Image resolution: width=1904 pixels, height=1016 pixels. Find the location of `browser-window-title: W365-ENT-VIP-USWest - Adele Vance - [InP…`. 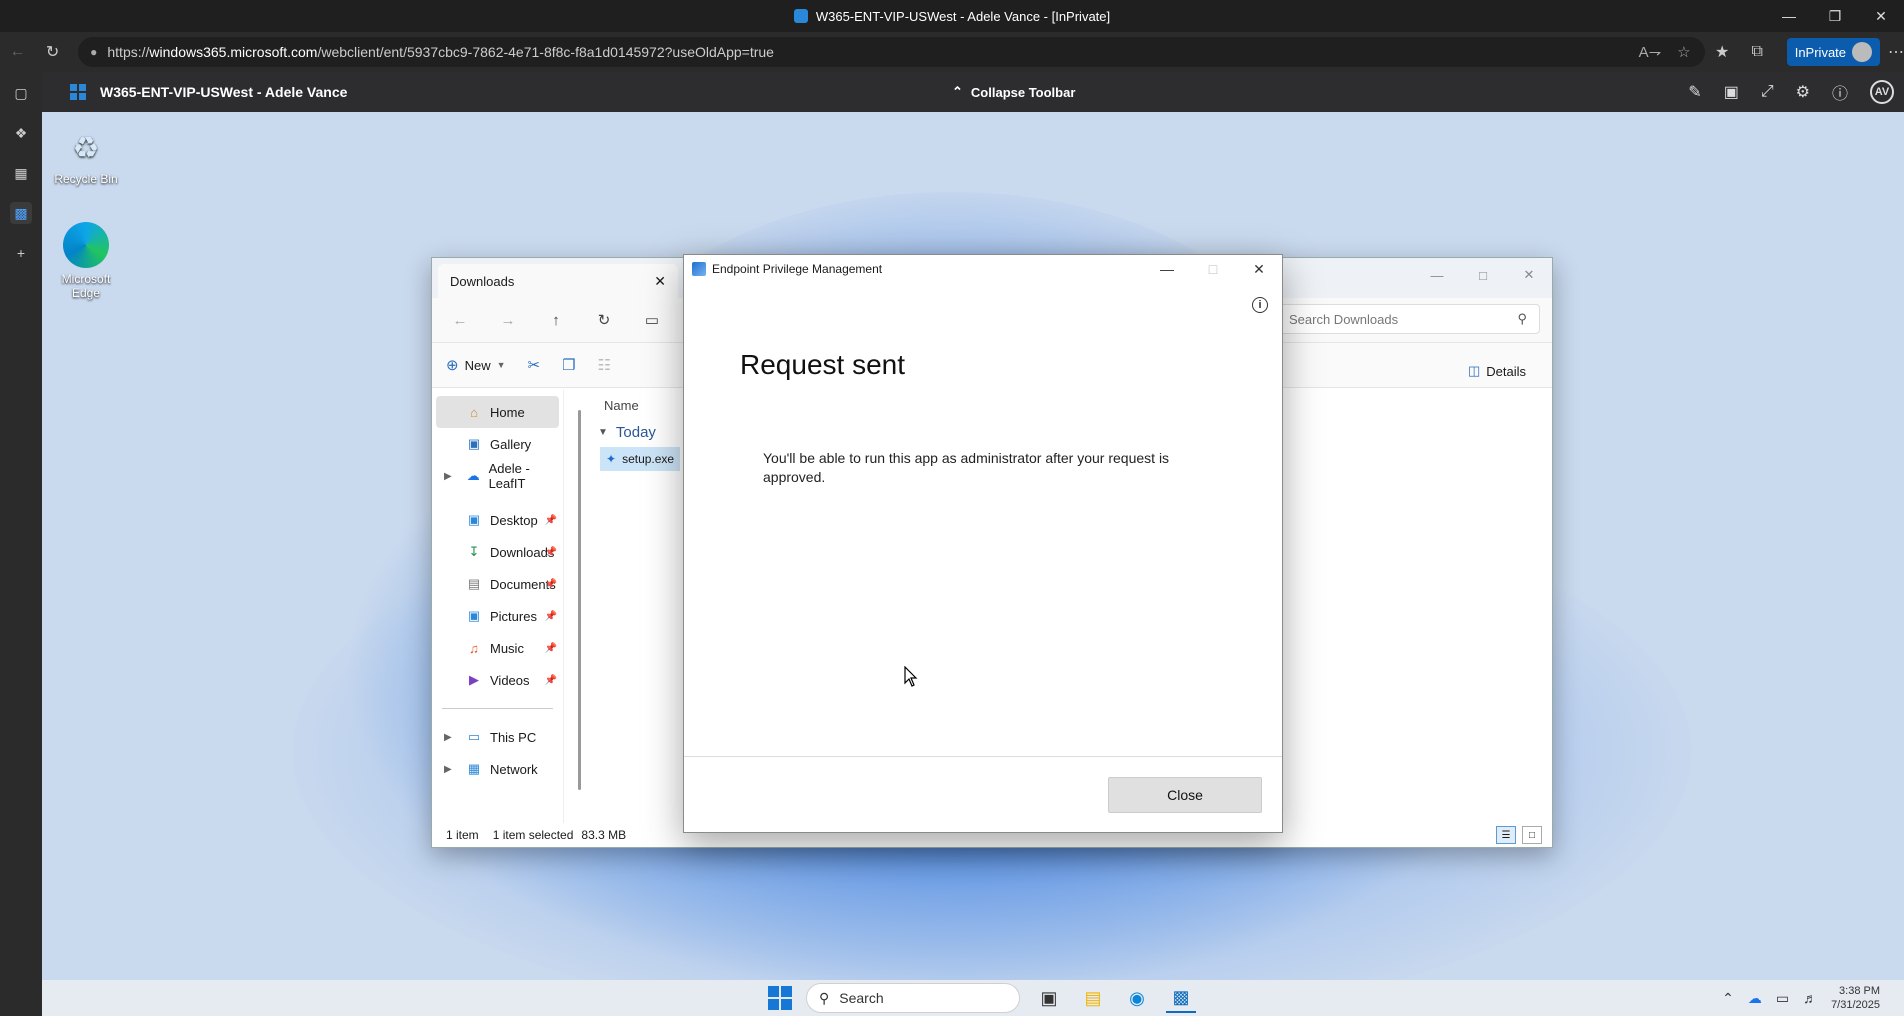

browser-window-title: W365-ENT-VIP-USWest - Adele Vance - [InP… is located at coordinates (963, 16).